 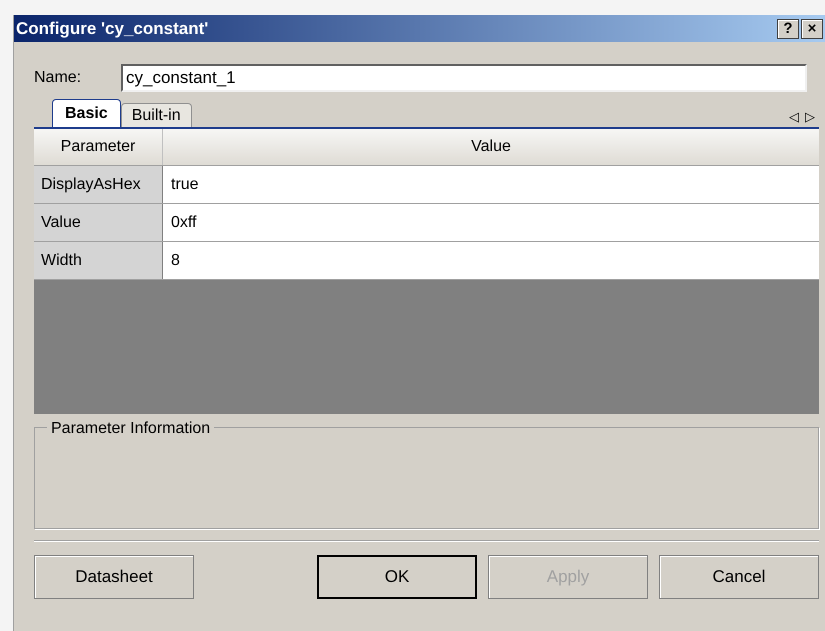 What do you see at coordinates (397, 577) in the screenshot?
I see `dialog-button: OK` at bounding box center [397, 577].